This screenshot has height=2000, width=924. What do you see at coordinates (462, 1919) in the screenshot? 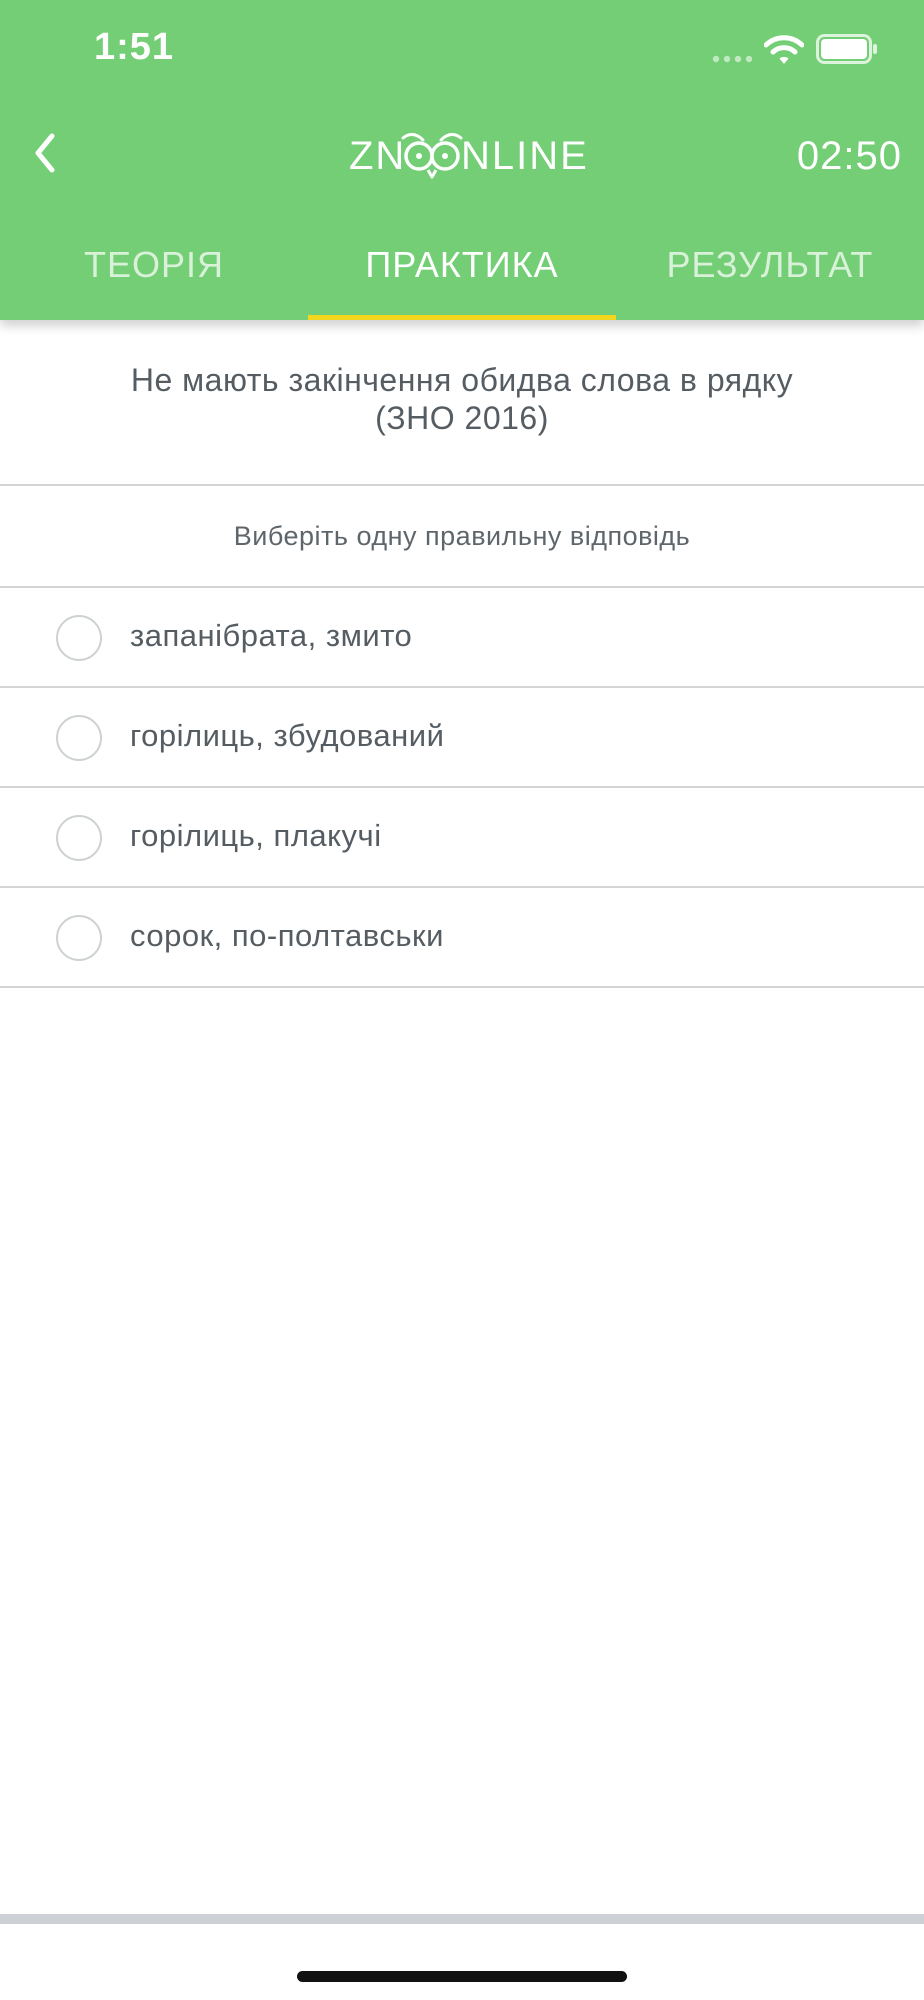
I see `bottom-divider` at bounding box center [462, 1919].